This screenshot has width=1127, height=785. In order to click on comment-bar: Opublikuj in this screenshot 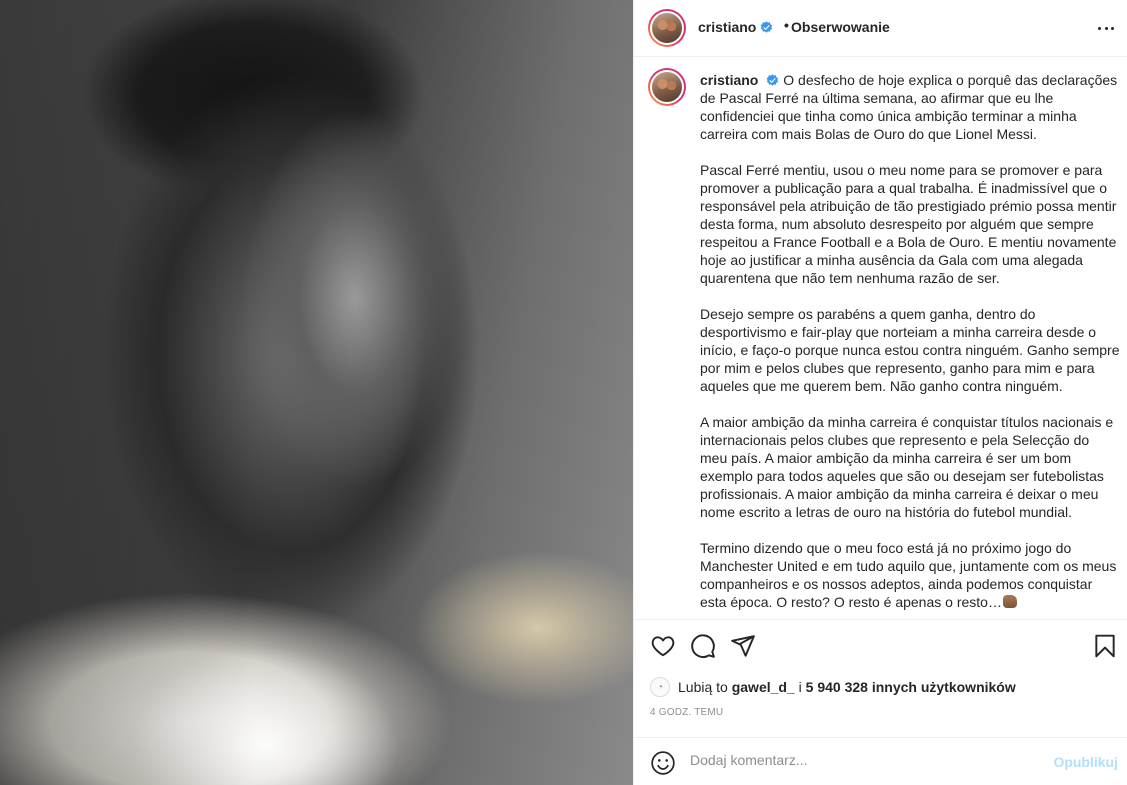, I will do `click(880, 761)`.